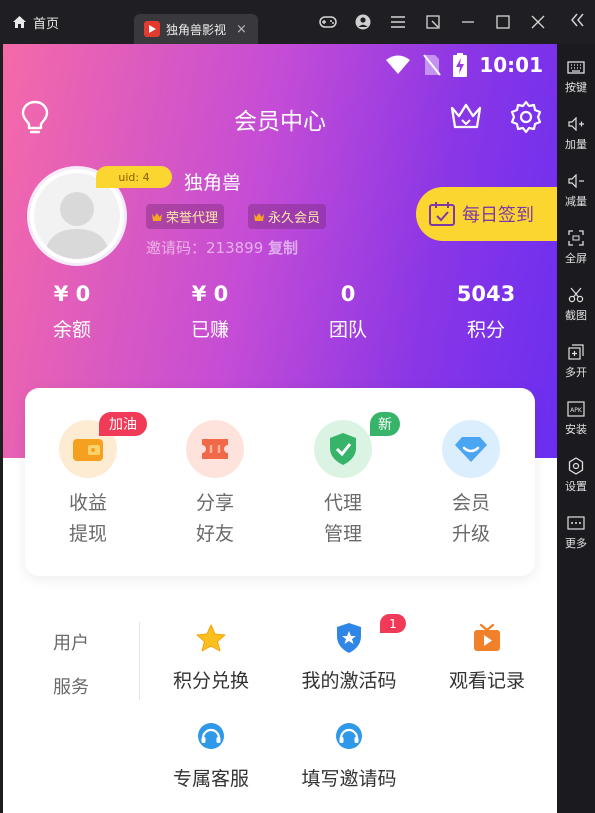 This screenshot has width=595, height=813. Describe the element at coordinates (343, 449) in the screenshot. I see `shield-check-icon` at that location.